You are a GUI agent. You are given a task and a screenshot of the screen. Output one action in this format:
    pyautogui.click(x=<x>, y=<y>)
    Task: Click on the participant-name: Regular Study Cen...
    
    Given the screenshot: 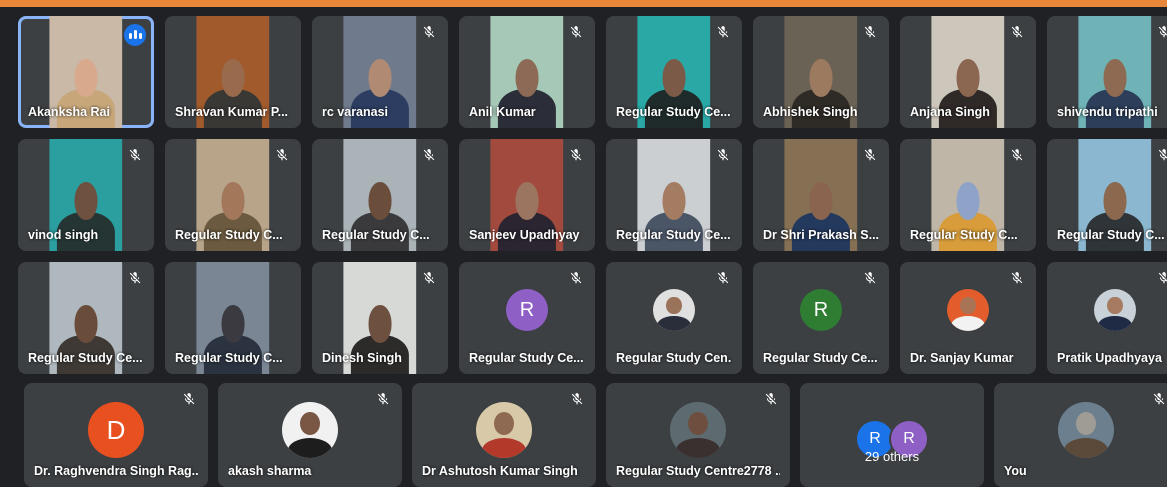 What is the action you would take?
    pyautogui.click(x=674, y=358)
    